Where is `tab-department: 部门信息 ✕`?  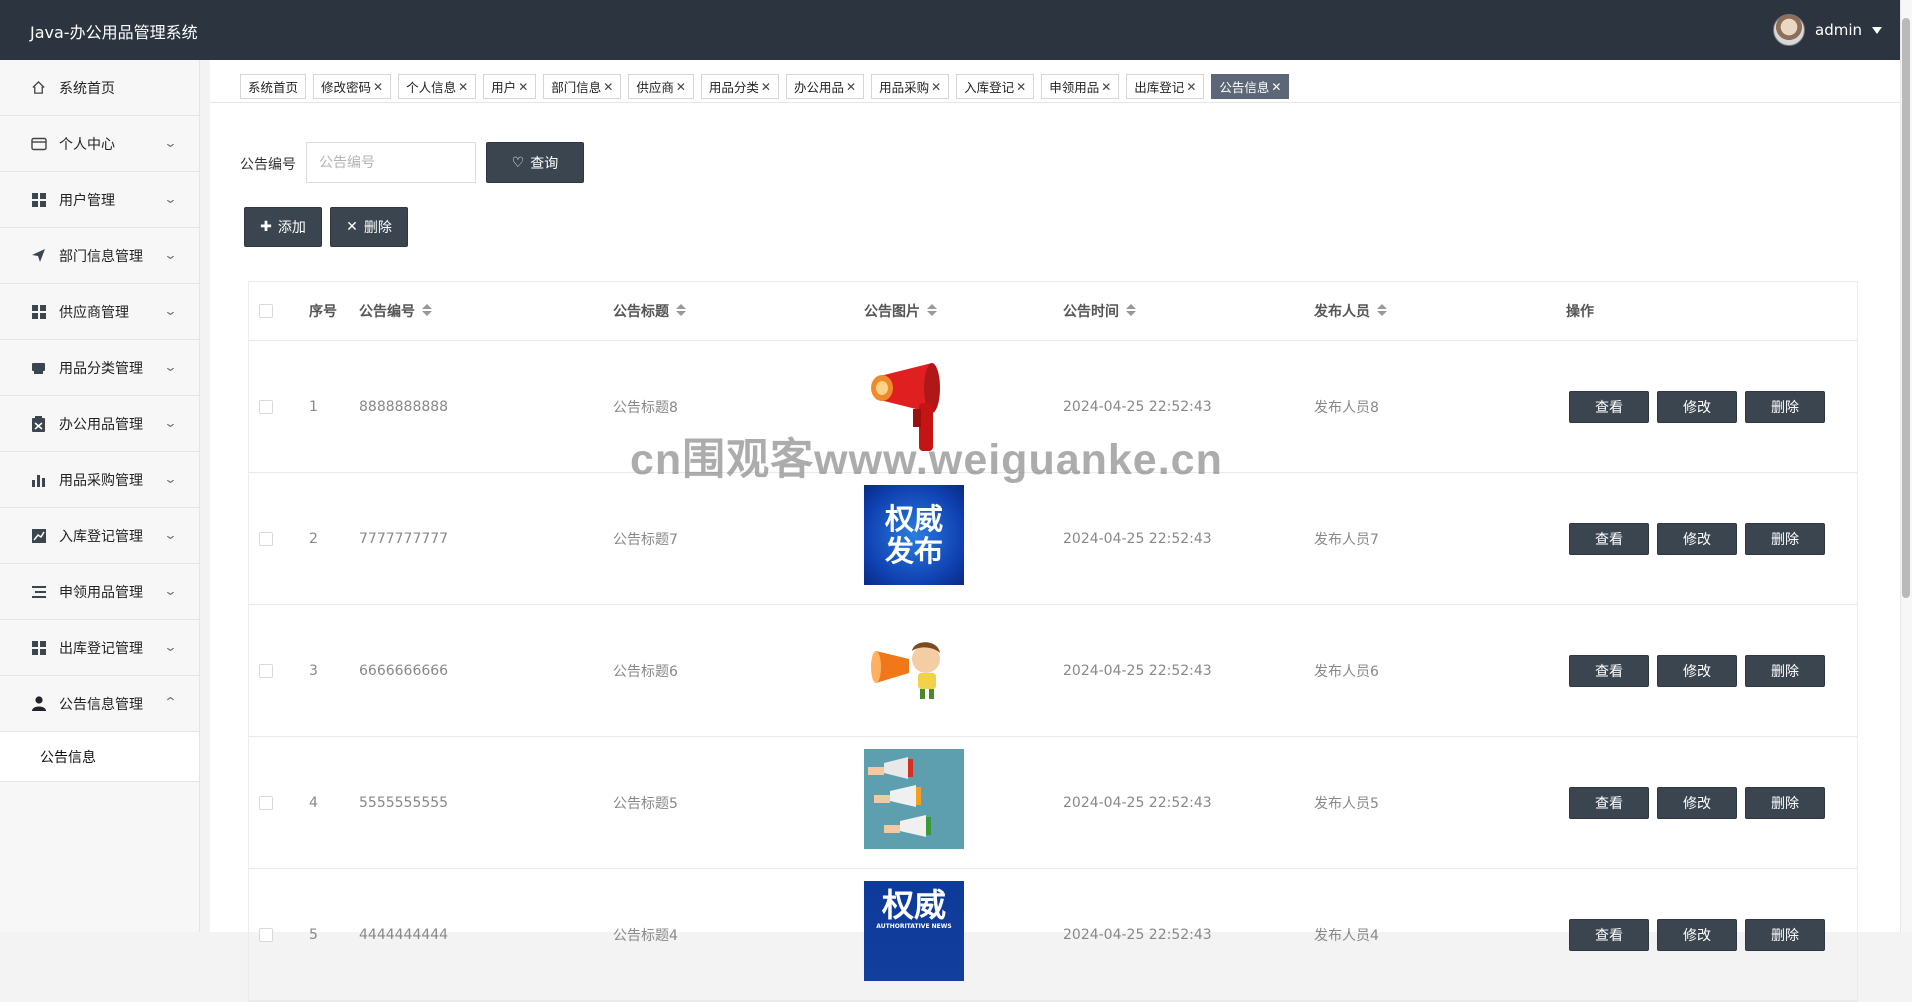
tab-department: 部门信息 ✕ is located at coordinates (582, 86).